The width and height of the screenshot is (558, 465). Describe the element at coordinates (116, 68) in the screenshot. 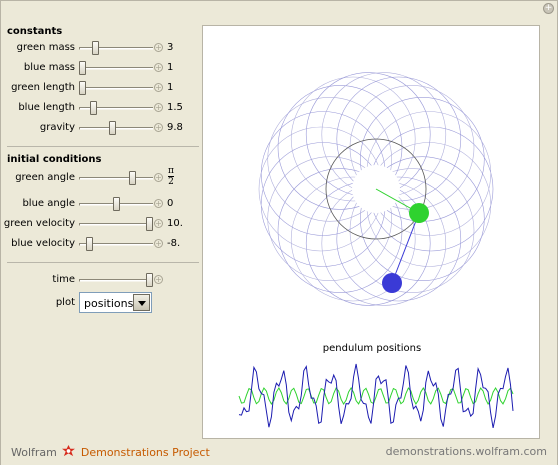

I see `blue-mass-slider` at that location.